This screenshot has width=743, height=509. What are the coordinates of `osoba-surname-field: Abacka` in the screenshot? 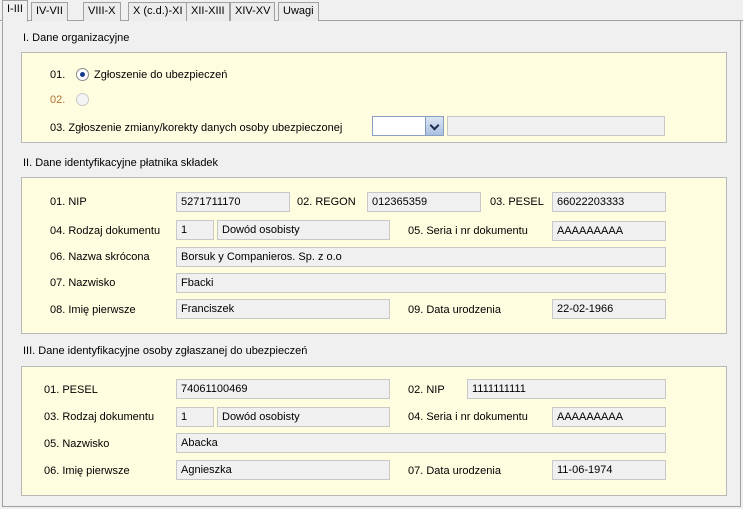 It's located at (421, 443).